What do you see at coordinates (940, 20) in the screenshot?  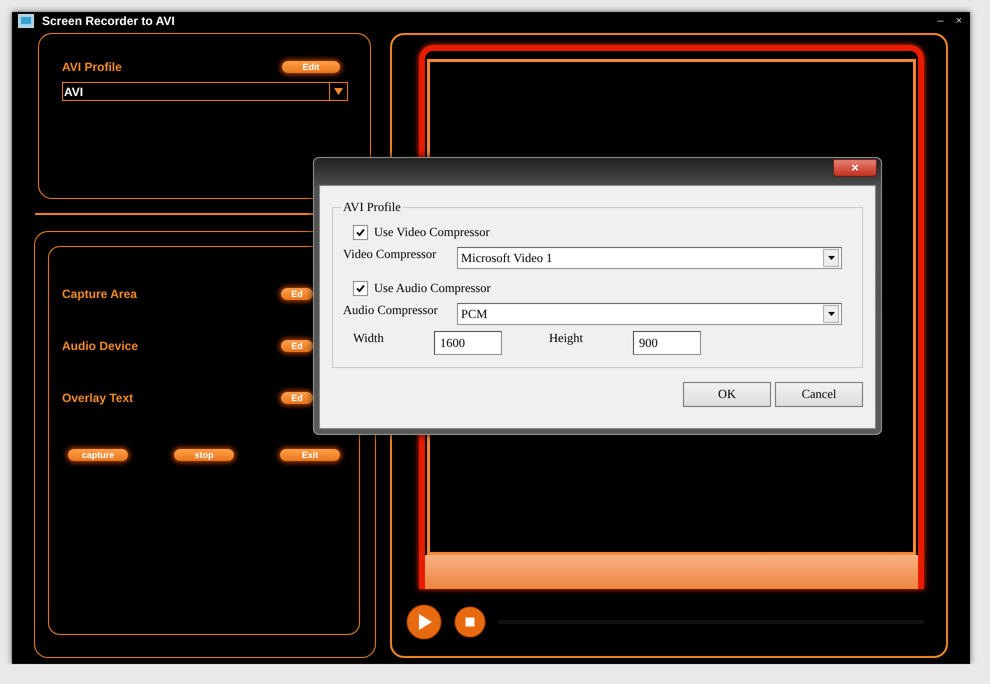 I see `minimize-button: –` at bounding box center [940, 20].